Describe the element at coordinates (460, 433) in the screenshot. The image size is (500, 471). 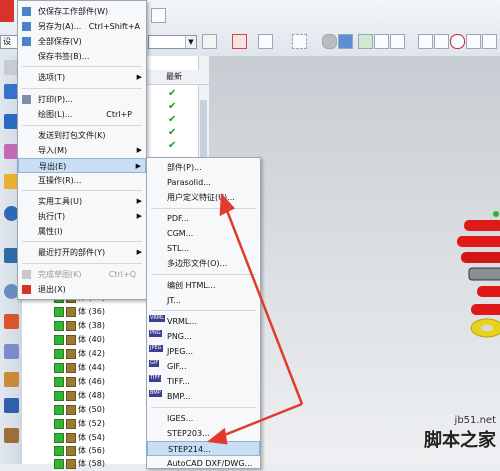
I see `watermark: jb51.net 脚本之家` at that location.